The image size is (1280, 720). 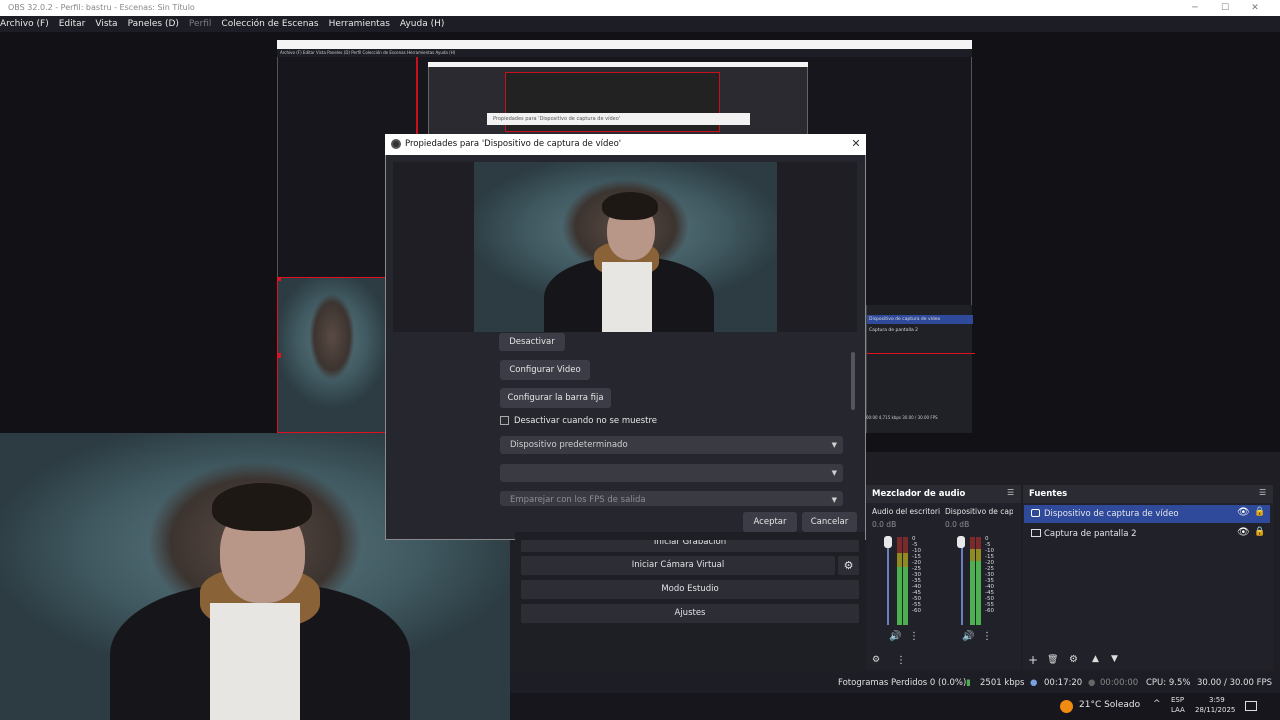 I want to click on dialog-close-icon: ✕, so click(x=856, y=144).